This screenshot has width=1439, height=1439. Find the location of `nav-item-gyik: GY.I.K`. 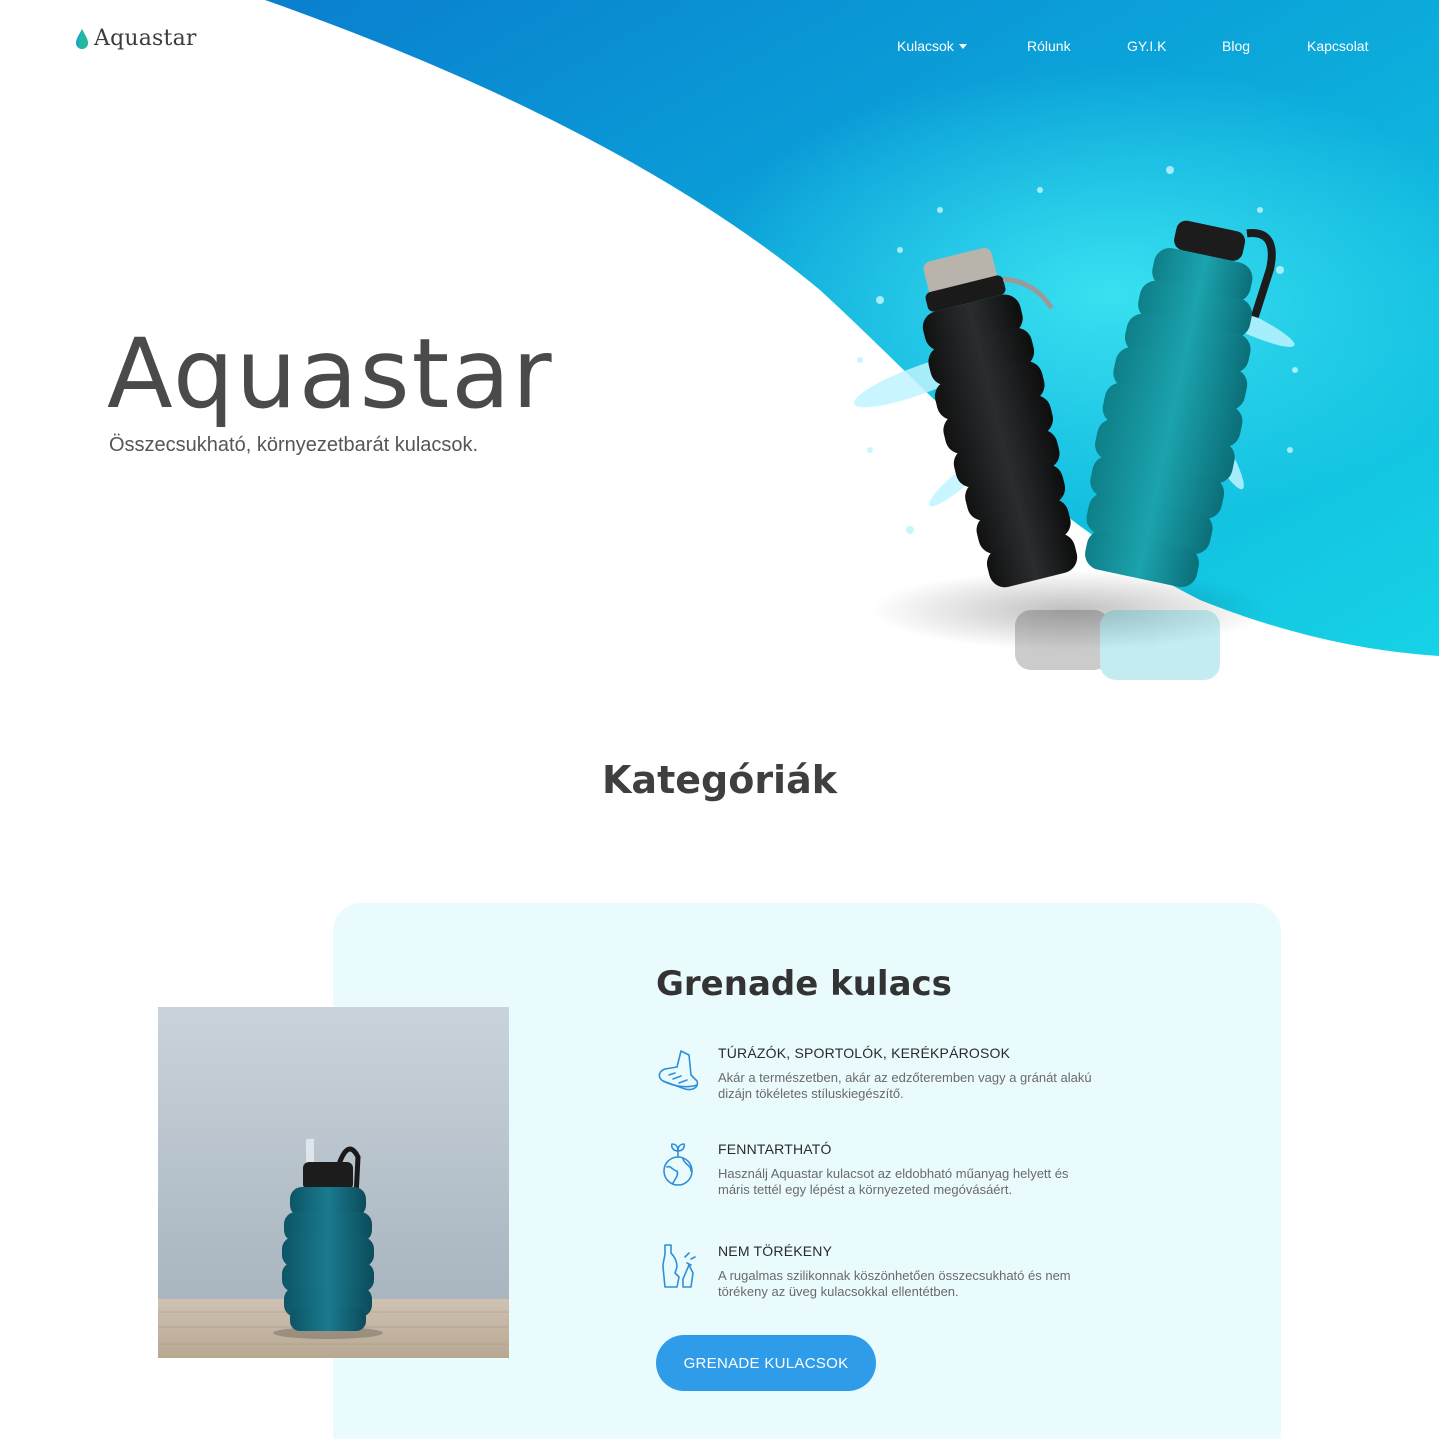

nav-item-gyik: GY.I.K is located at coordinates (1146, 46).